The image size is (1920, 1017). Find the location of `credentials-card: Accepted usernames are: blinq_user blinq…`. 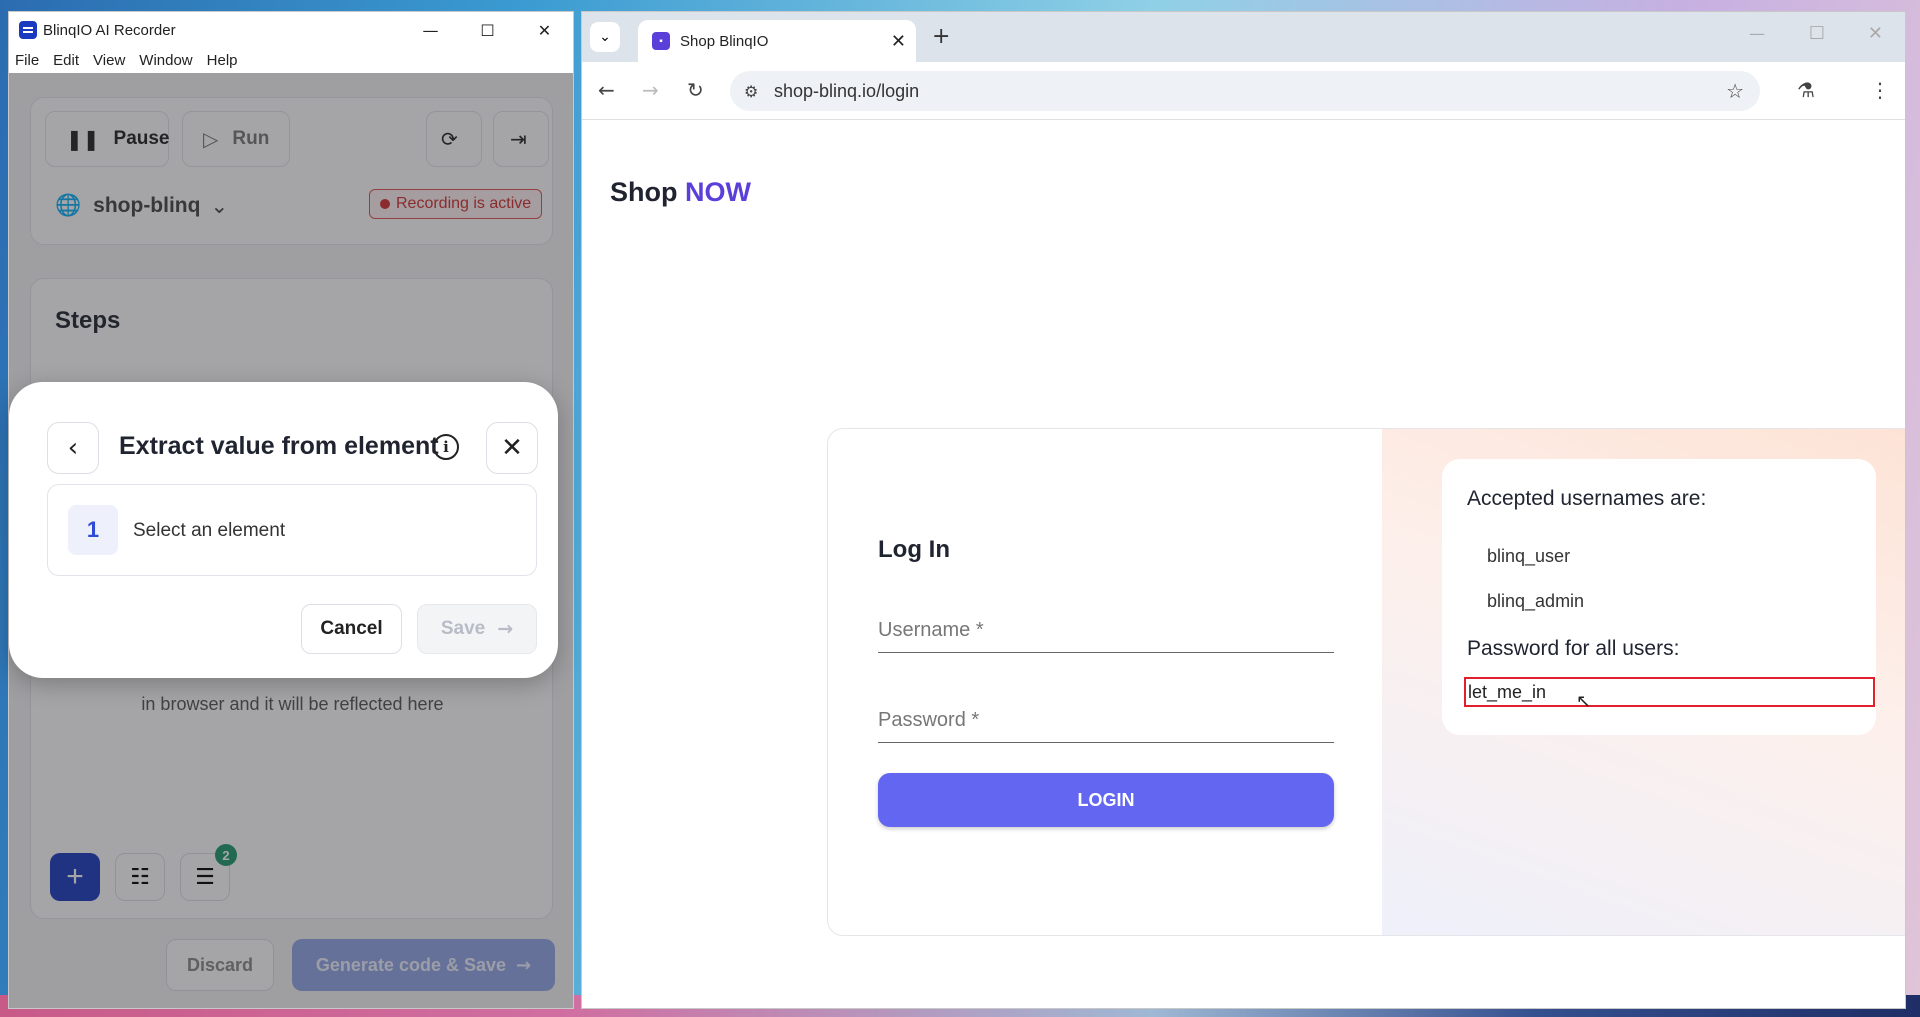

credentials-card: Accepted usernames are: blinq_user blinq… is located at coordinates (1659, 597).